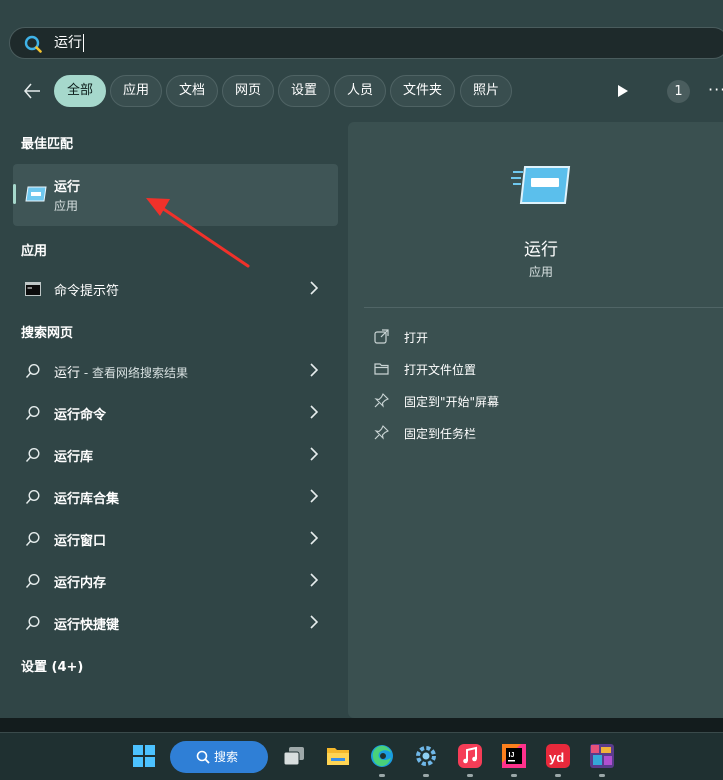  Describe the element at coordinates (381, 336) in the screenshot. I see `open-external-icon` at that location.